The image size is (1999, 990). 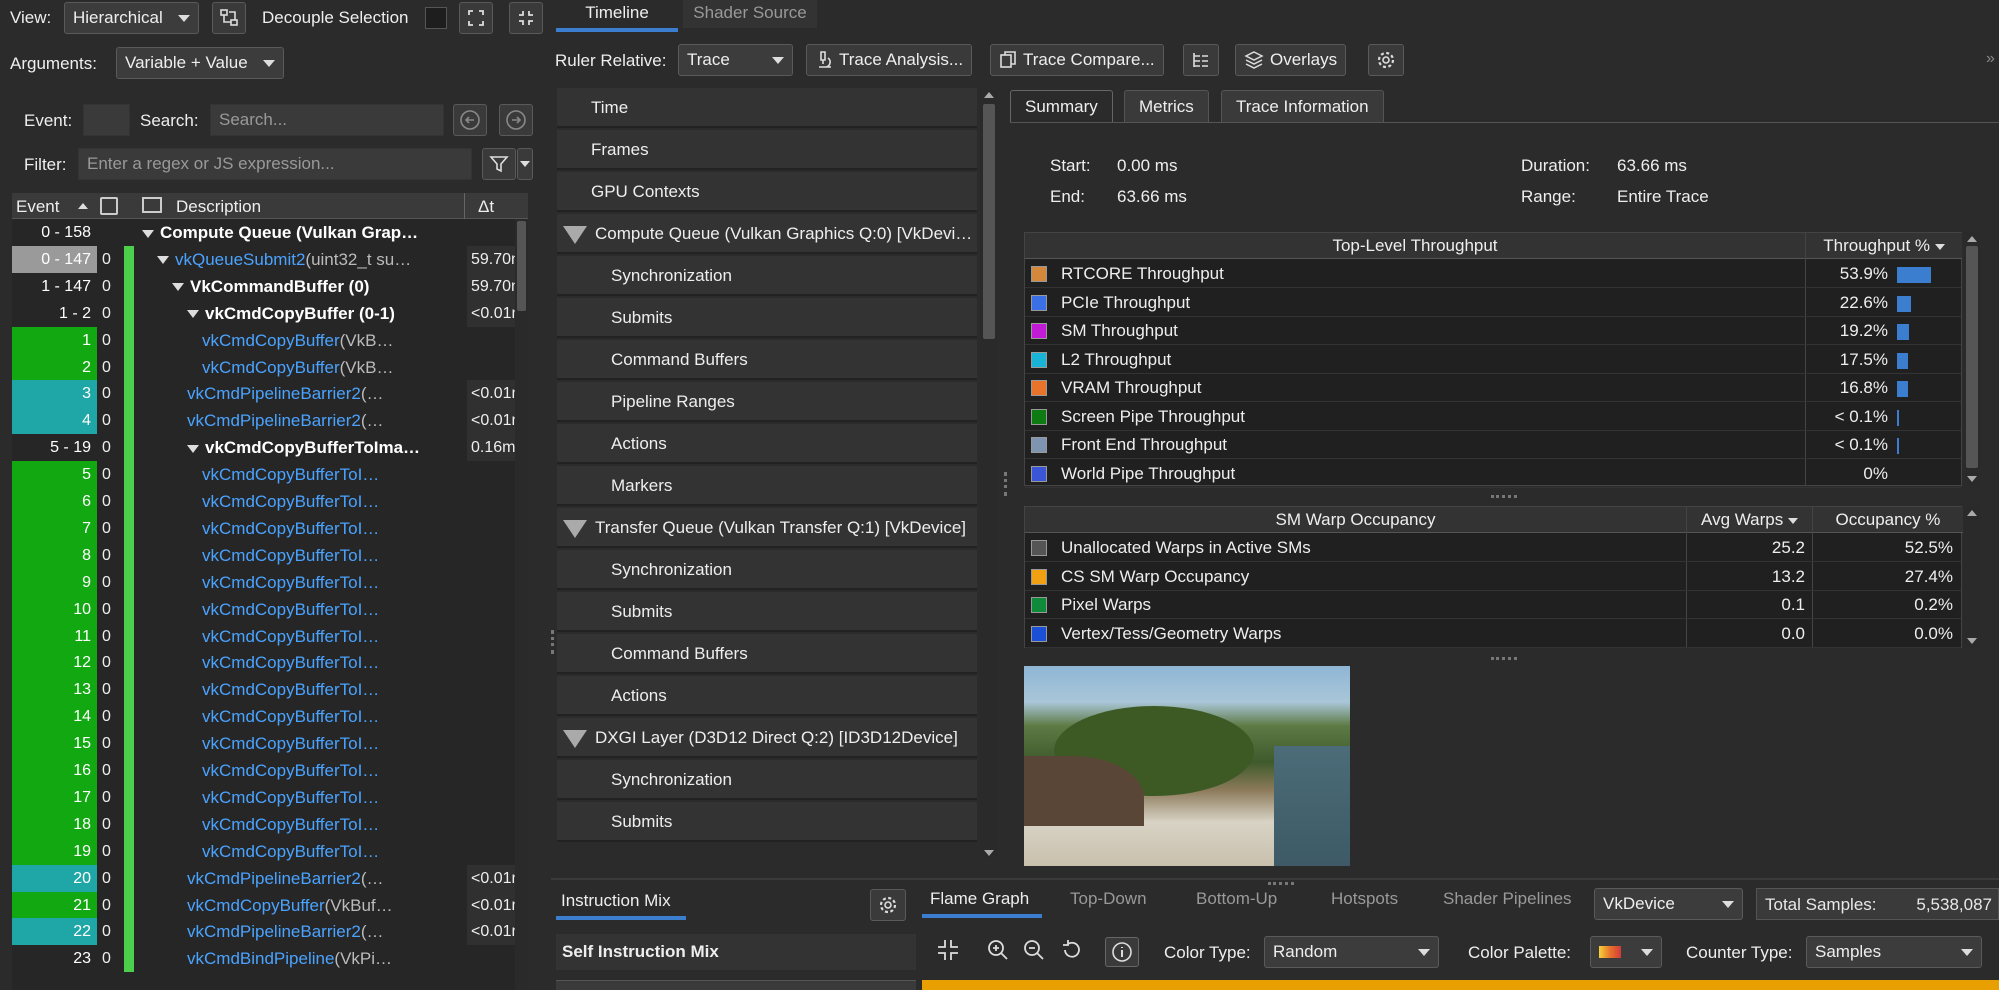 I want to click on expand-icon, so click(x=476, y=18).